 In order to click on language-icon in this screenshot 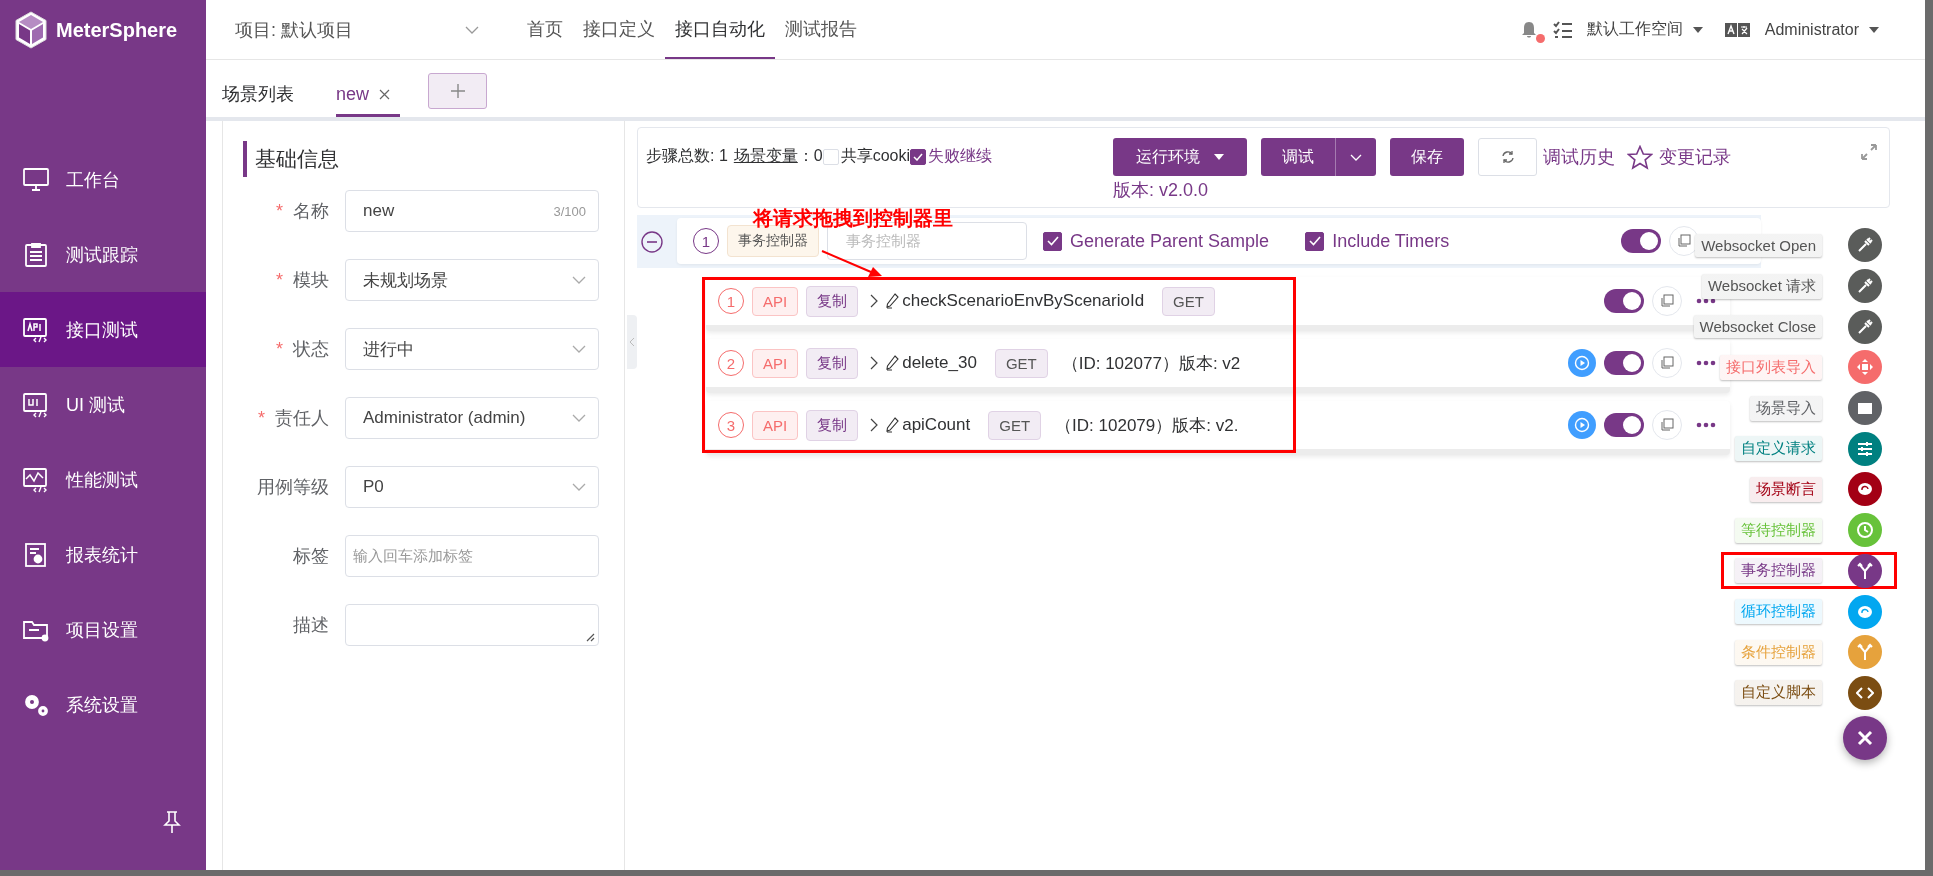, I will do `click(1737, 29)`.